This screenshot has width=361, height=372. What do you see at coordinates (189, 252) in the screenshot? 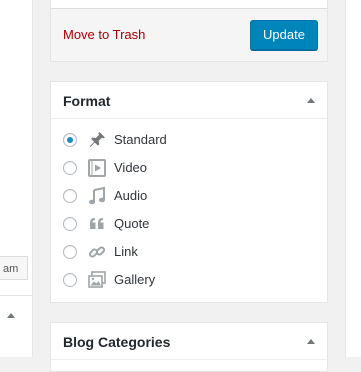
I see `format-option-link: Link` at bounding box center [189, 252].